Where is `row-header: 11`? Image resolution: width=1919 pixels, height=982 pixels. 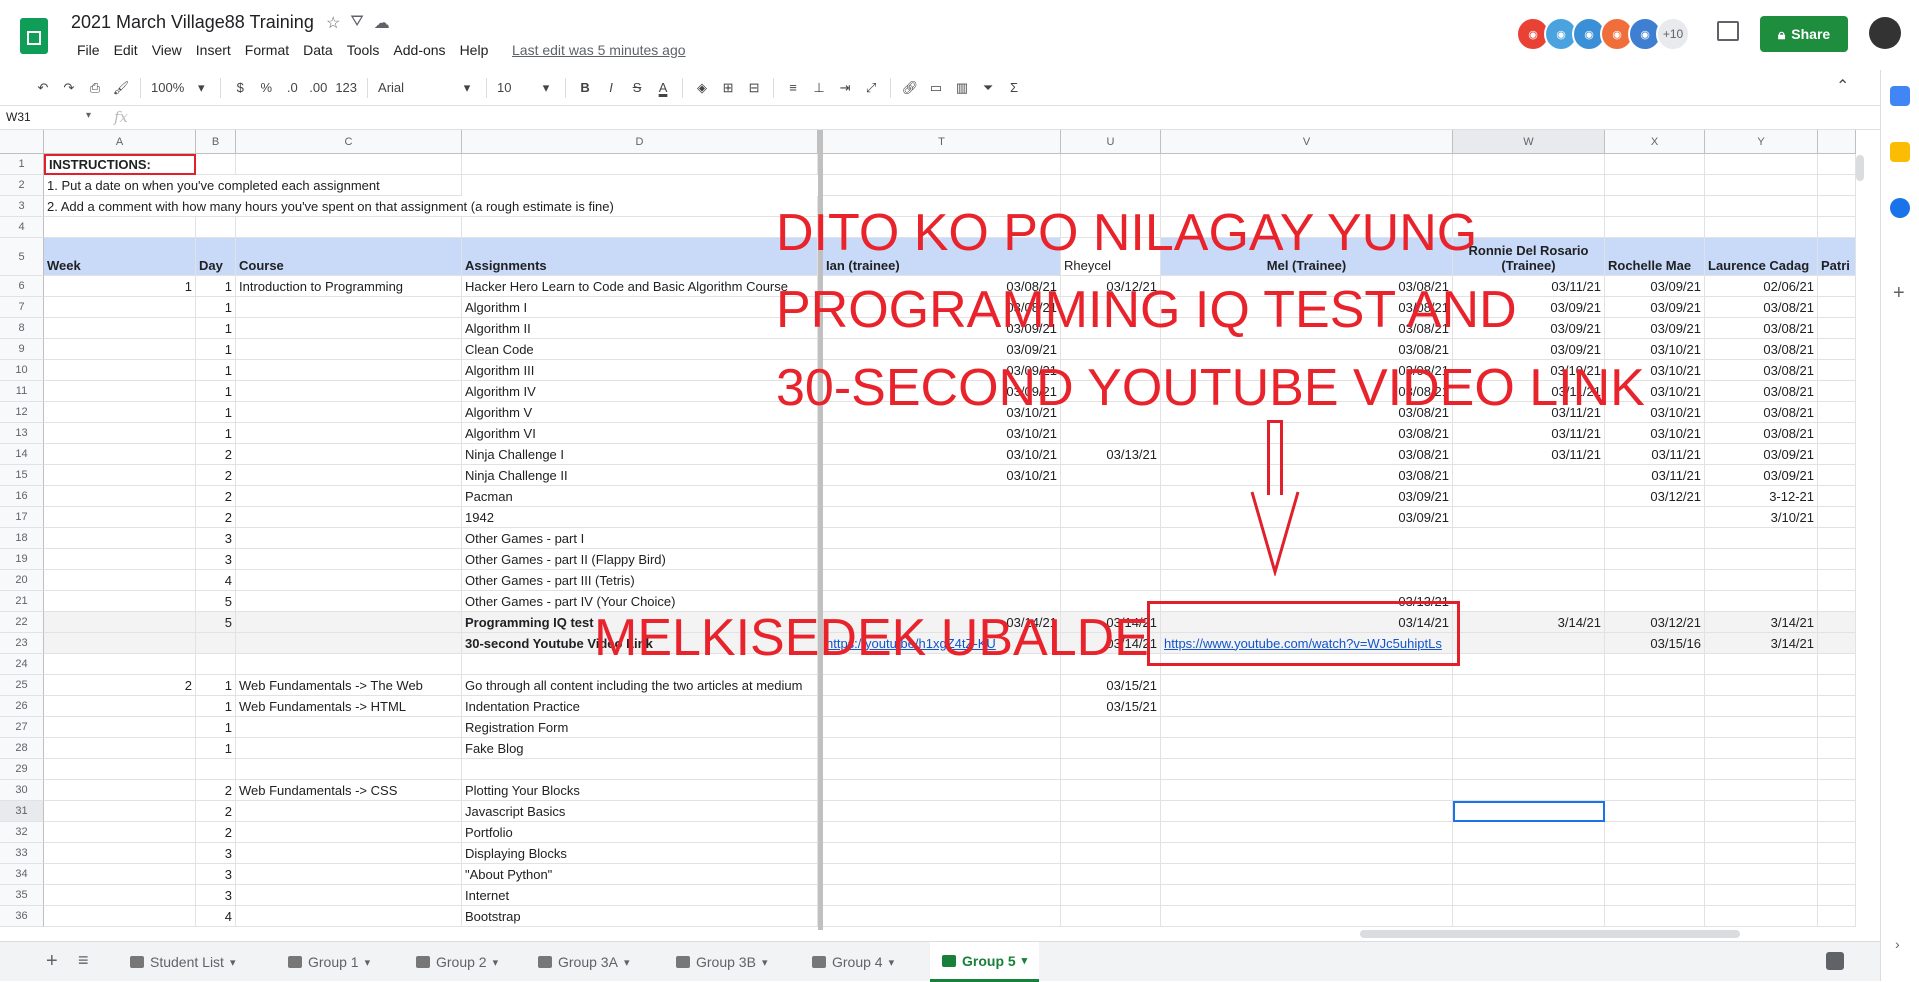
row-header: 11 is located at coordinates (22, 391).